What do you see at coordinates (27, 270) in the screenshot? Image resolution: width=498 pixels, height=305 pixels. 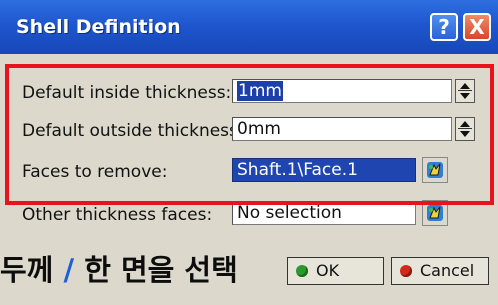 I see `caption-left: 두께` at bounding box center [27, 270].